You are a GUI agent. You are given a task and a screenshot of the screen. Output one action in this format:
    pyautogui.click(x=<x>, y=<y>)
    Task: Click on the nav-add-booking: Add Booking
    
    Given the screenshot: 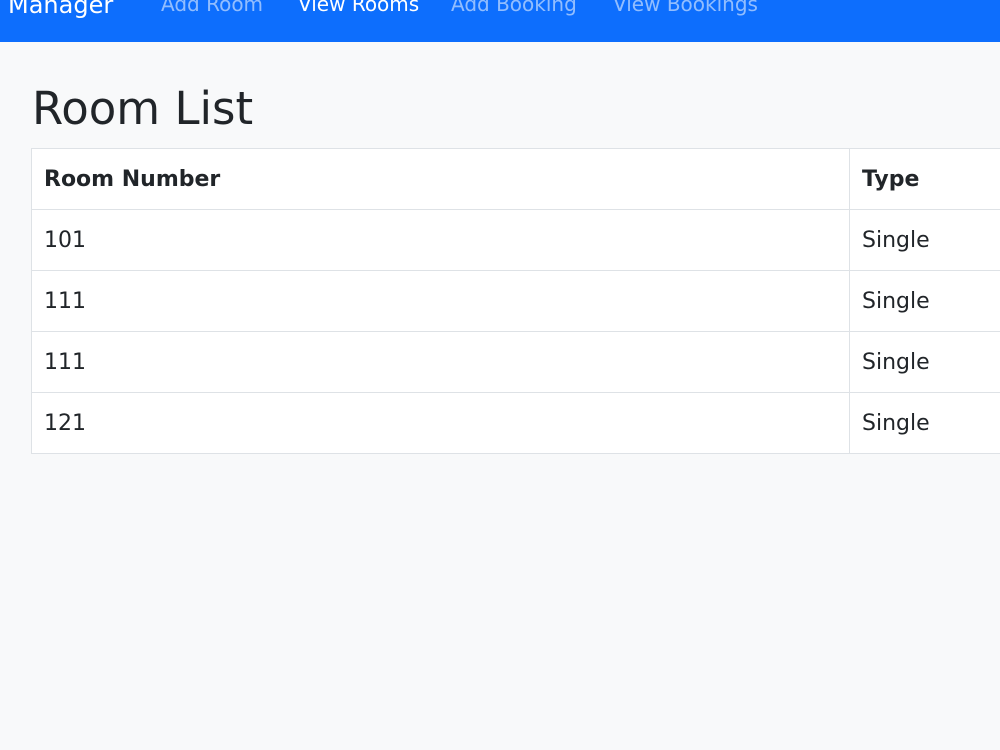 What is the action you would take?
    pyautogui.click(x=514, y=10)
    